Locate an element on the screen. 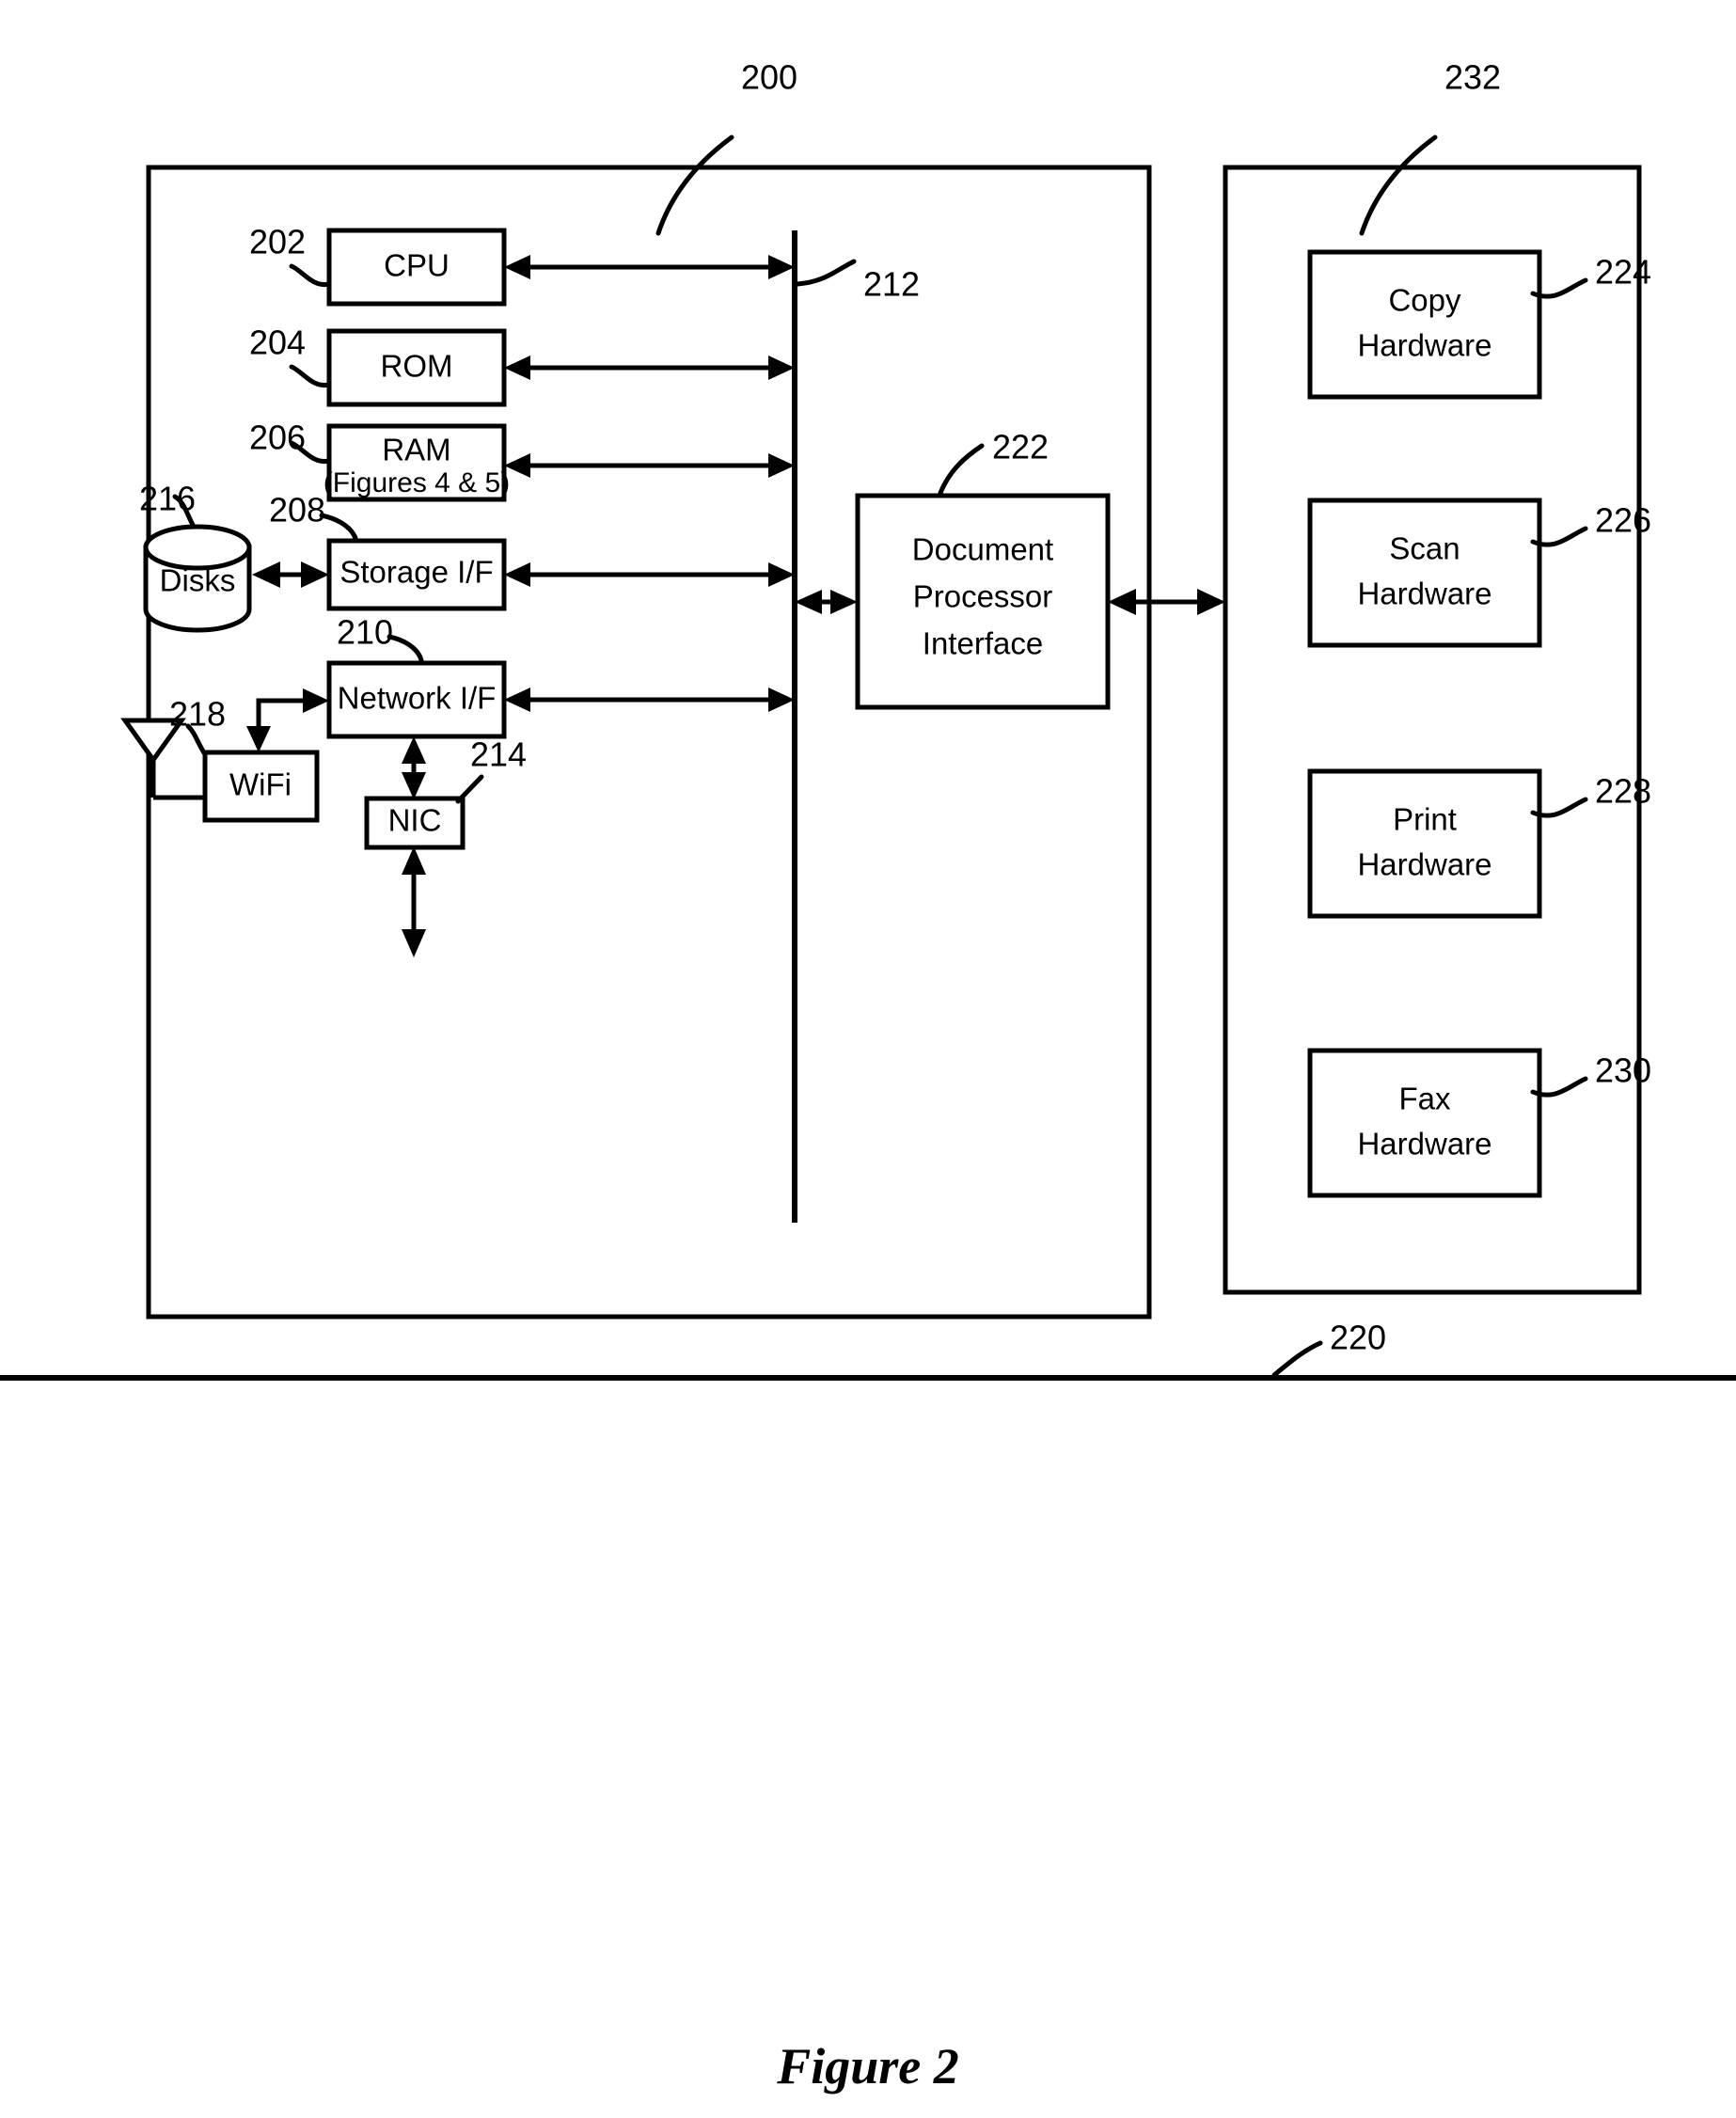 Image resolution: width=1736 pixels, height=2118 pixels. ref-label-224: 224 is located at coordinates (1623, 272).